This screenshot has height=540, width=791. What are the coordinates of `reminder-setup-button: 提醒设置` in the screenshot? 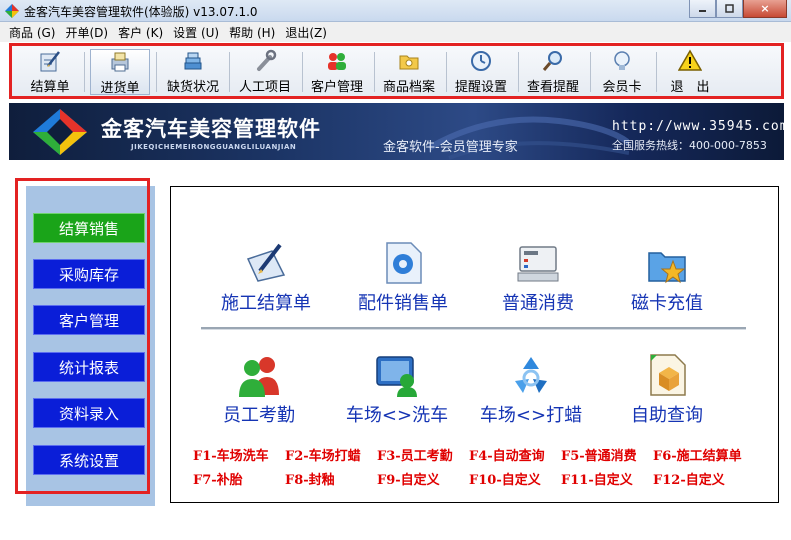 It's located at (481, 72).